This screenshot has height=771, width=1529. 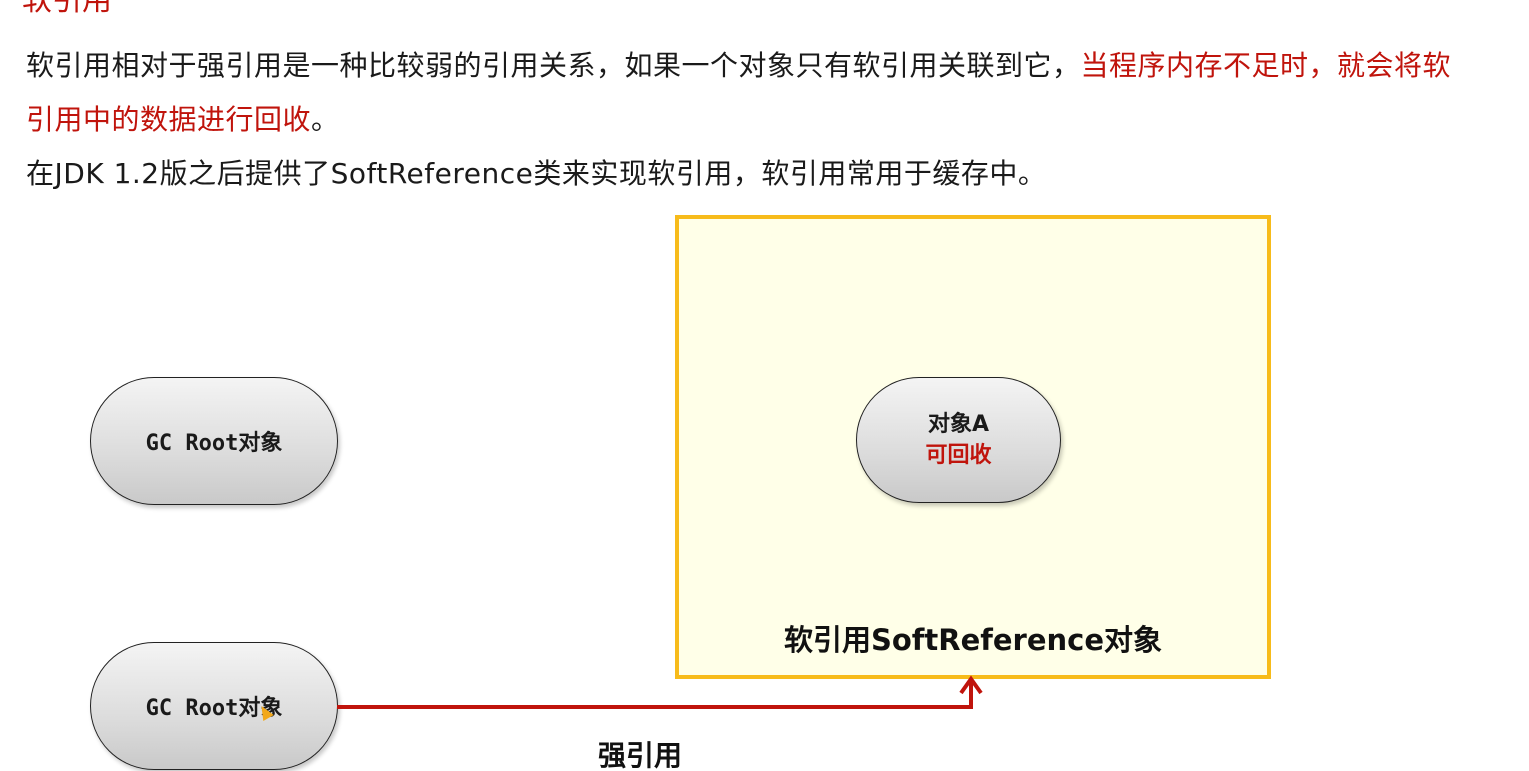 I want to click on strong-reference-arrow-line, so click(x=655, y=695).